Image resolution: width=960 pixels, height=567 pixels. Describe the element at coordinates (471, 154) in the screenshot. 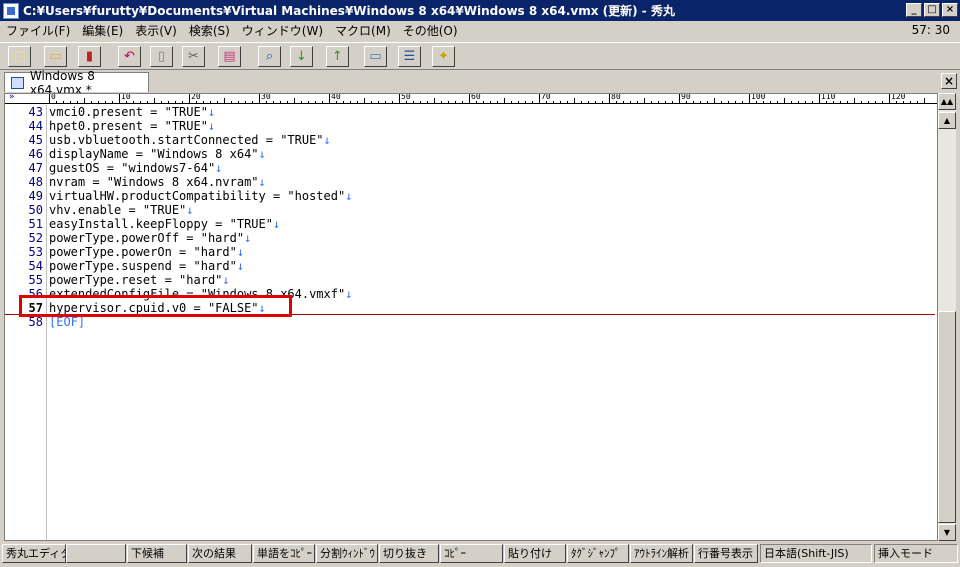

I see `text-line: 46 displayName = "Windows 8 x64"↓` at that location.